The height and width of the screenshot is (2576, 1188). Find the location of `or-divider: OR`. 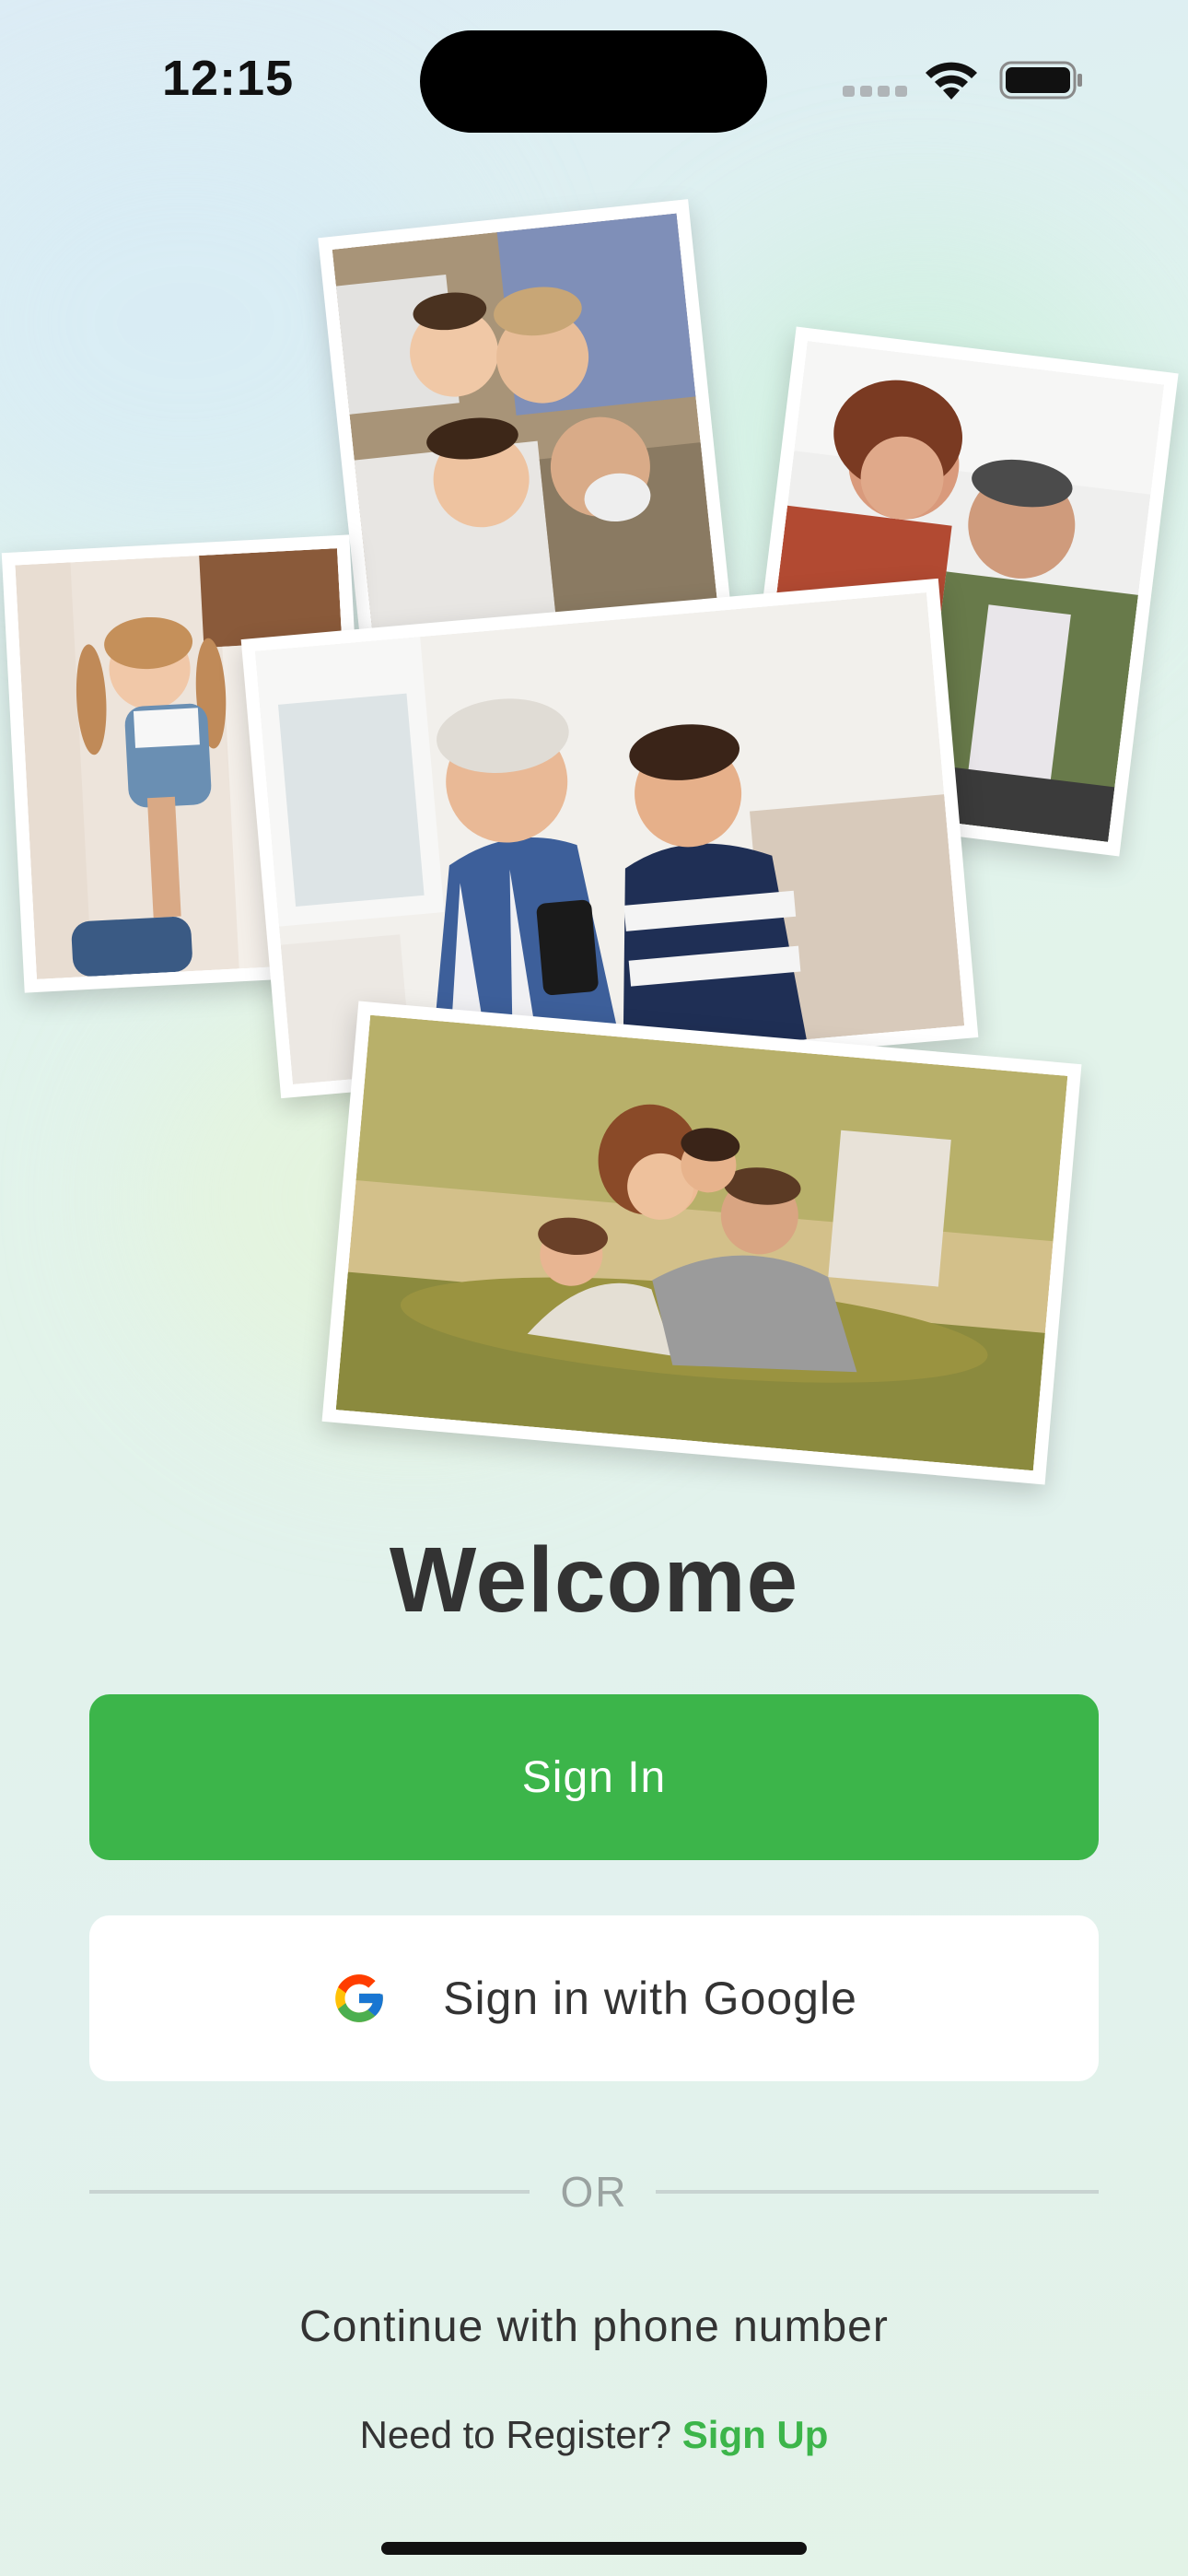

or-divider: OR is located at coordinates (594, 2191).